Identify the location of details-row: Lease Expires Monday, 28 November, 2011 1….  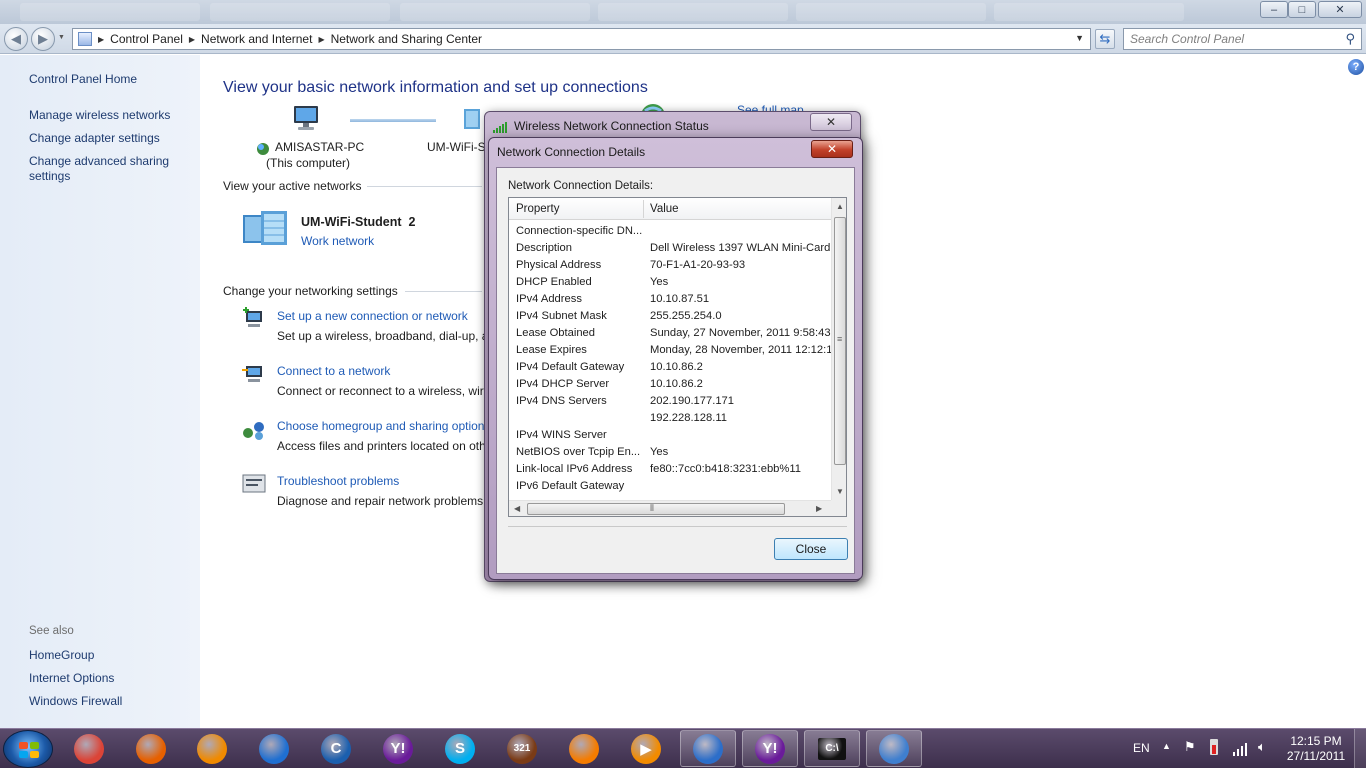
(670, 350).